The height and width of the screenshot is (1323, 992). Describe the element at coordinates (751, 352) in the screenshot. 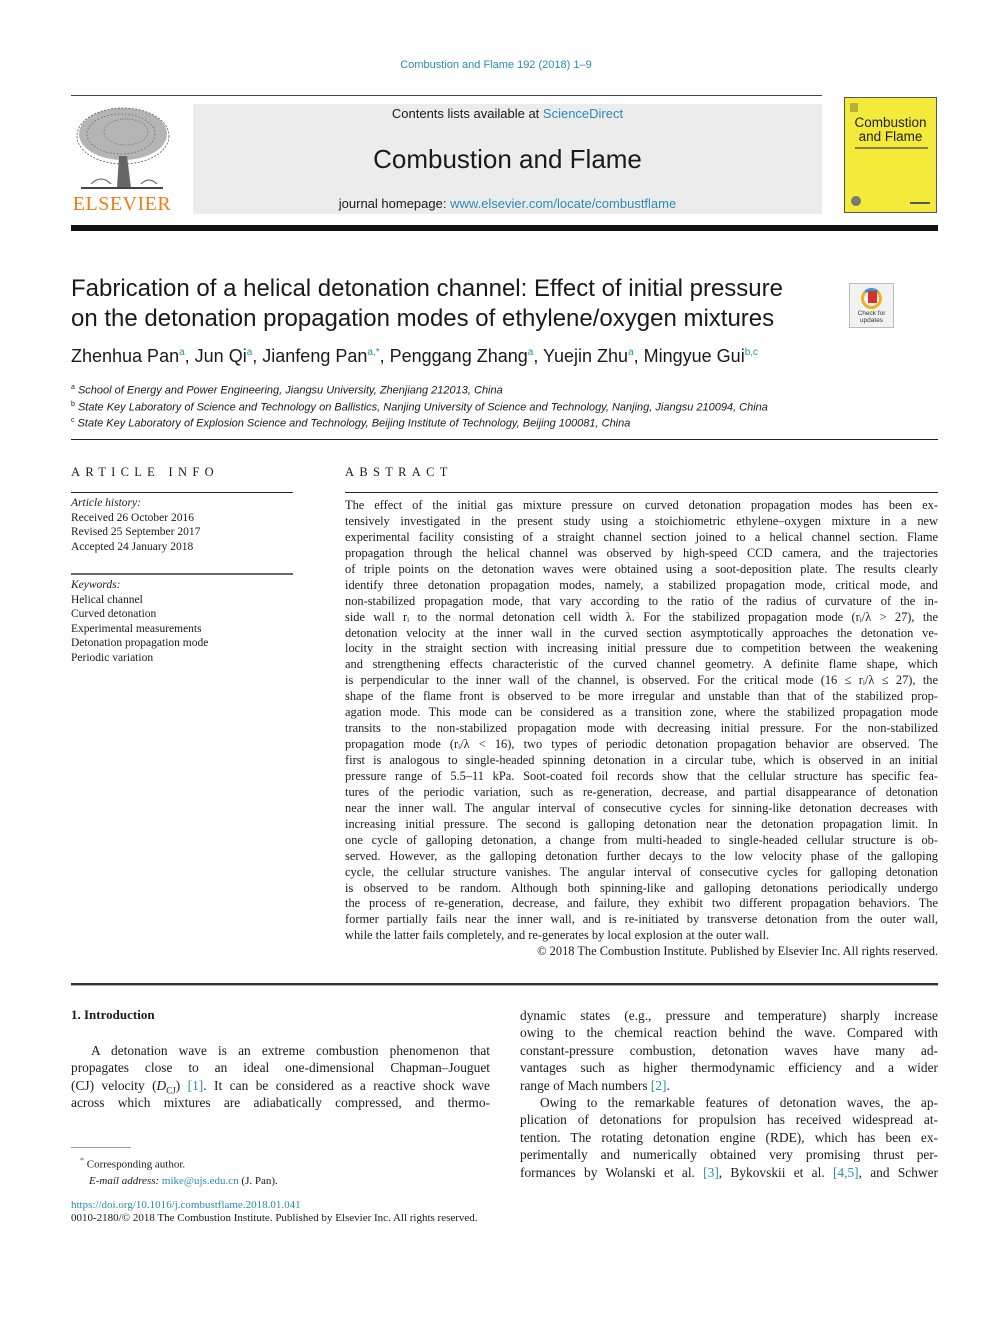

I see `affiliation-marker: b,c` at that location.